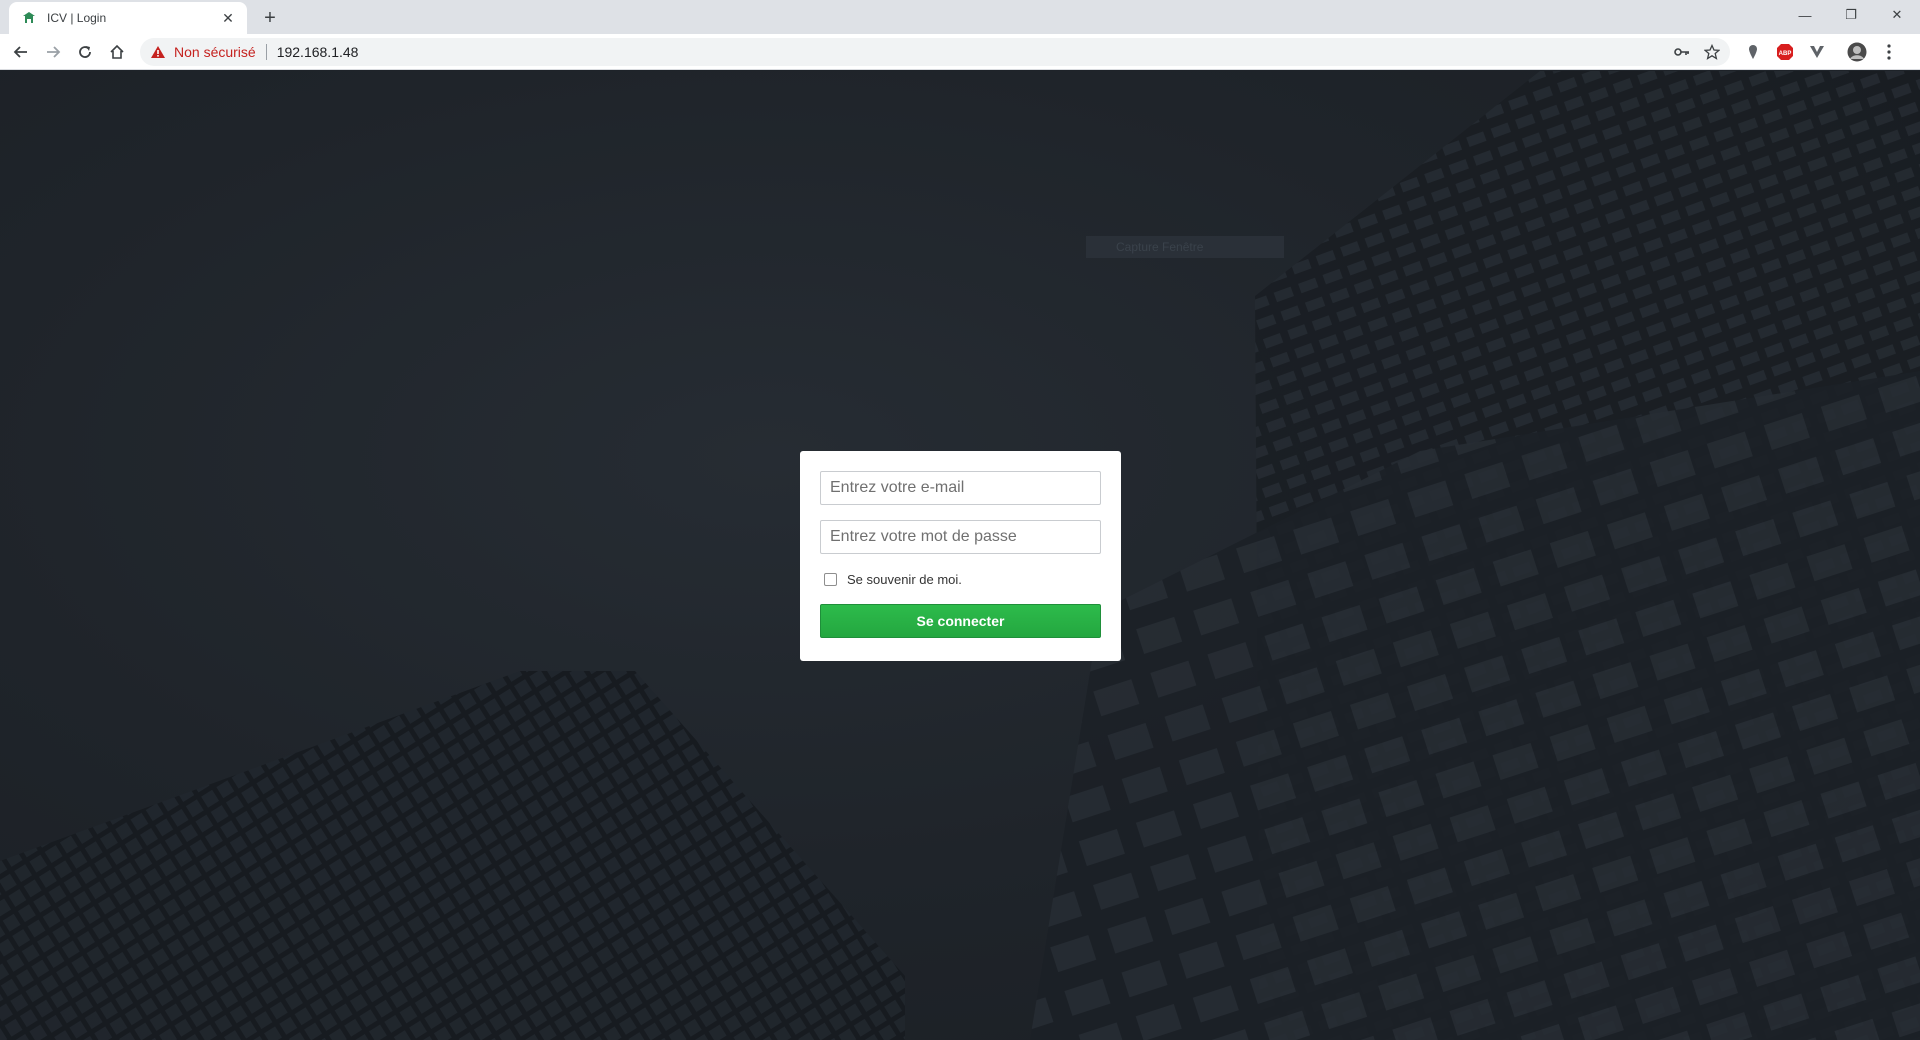 Image resolution: width=1920 pixels, height=1040 pixels. Describe the element at coordinates (1897, 15) in the screenshot. I see `close-window-button: ✕` at that location.